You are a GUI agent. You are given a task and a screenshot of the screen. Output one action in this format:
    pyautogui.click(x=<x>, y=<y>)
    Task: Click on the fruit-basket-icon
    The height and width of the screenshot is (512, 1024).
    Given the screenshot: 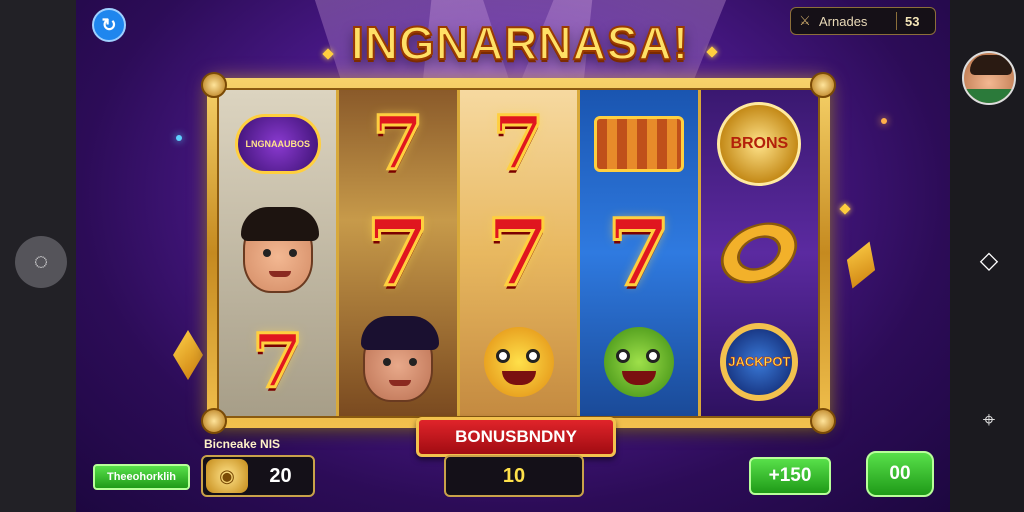 What is the action you would take?
    pyautogui.click(x=638, y=144)
    